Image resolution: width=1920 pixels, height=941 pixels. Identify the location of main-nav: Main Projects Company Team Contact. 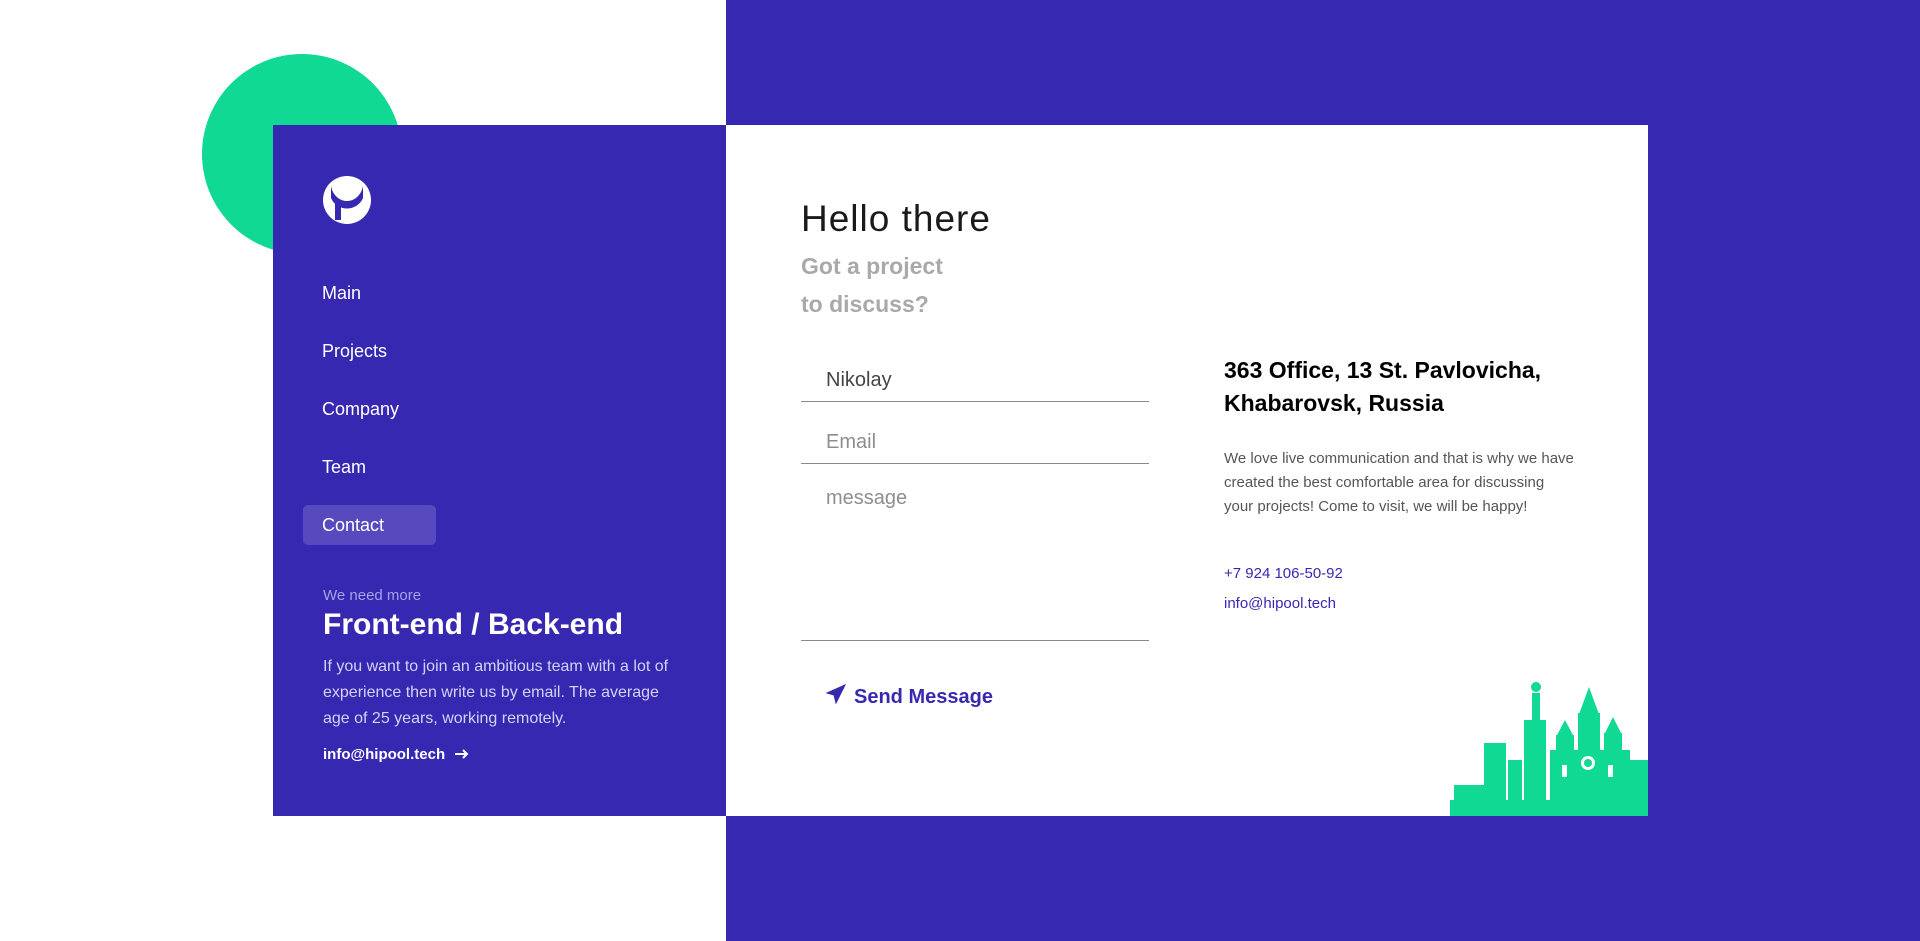
(423, 418).